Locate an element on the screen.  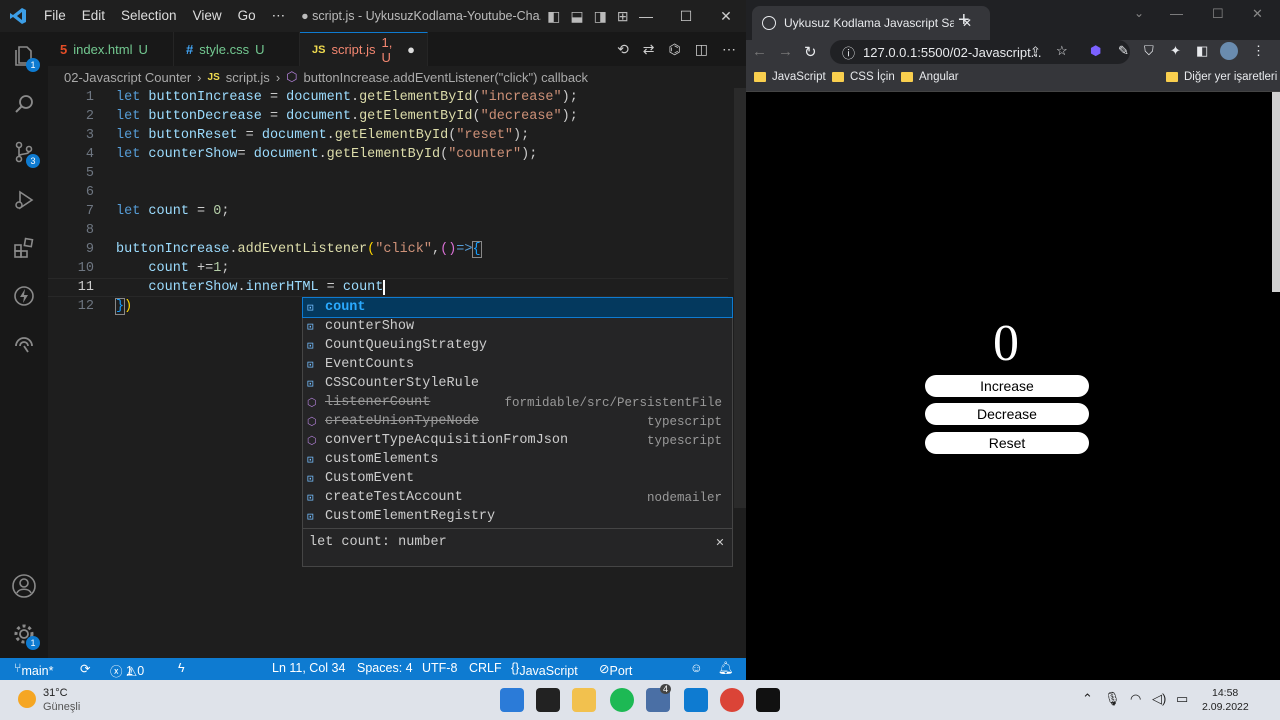
forward-icon: → is located at coordinates (785, 51).